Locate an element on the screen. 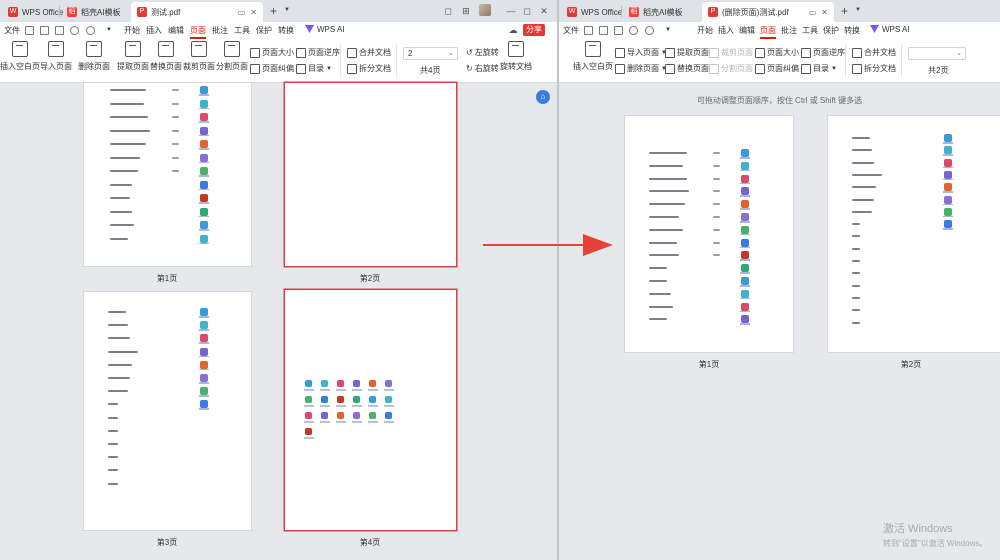 This screenshot has height=560, width=1000. import-page-button: 导入页面 is located at coordinates (56, 56).